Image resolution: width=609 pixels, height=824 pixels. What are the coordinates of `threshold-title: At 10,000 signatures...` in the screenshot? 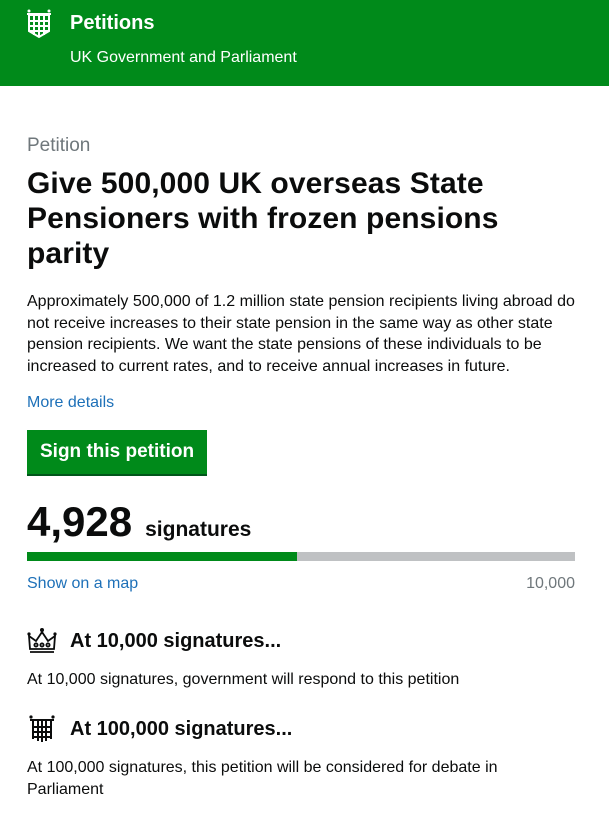 It's located at (176, 640).